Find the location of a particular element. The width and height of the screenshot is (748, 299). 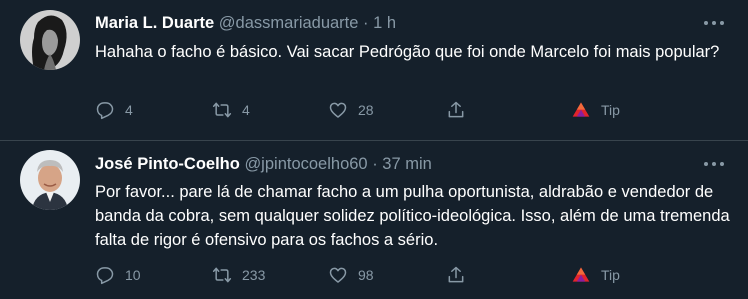

user-handle: @jpintocoelho60 is located at coordinates (305, 164).